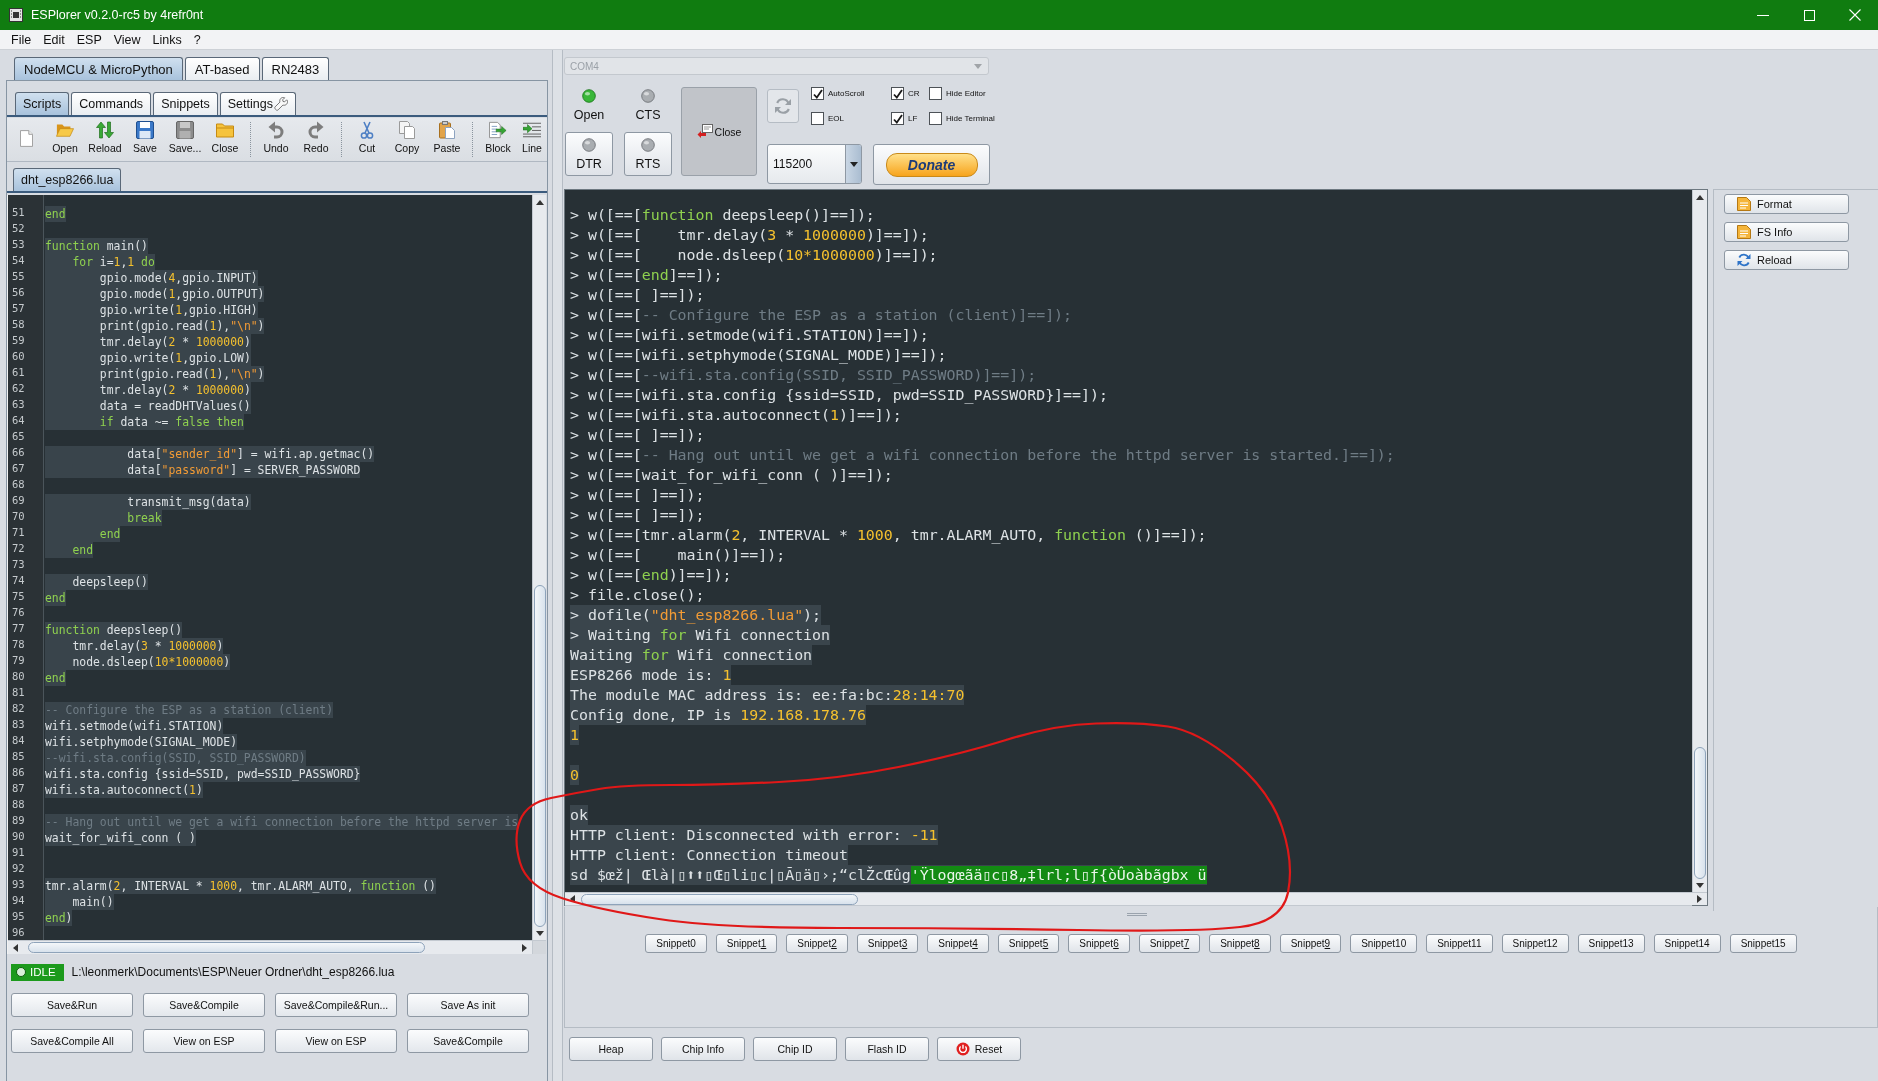 This screenshot has width=1878, height=1081. Describe the element at coordinates (72, 1041) in the screenshot. I see `script-action-button: Save&Compile All` at that location.